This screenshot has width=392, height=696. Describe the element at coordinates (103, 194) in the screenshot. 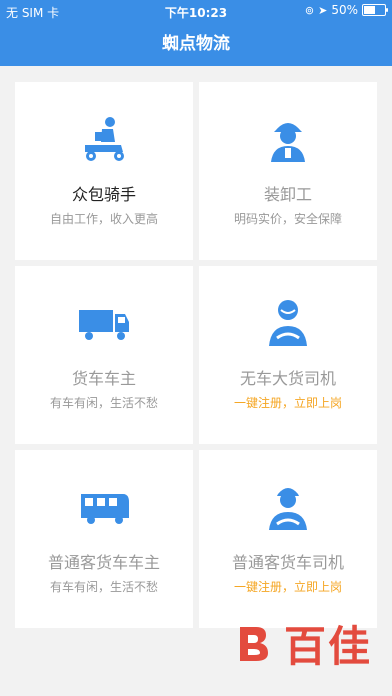

I see `card-title: 众包骑手` at that location.